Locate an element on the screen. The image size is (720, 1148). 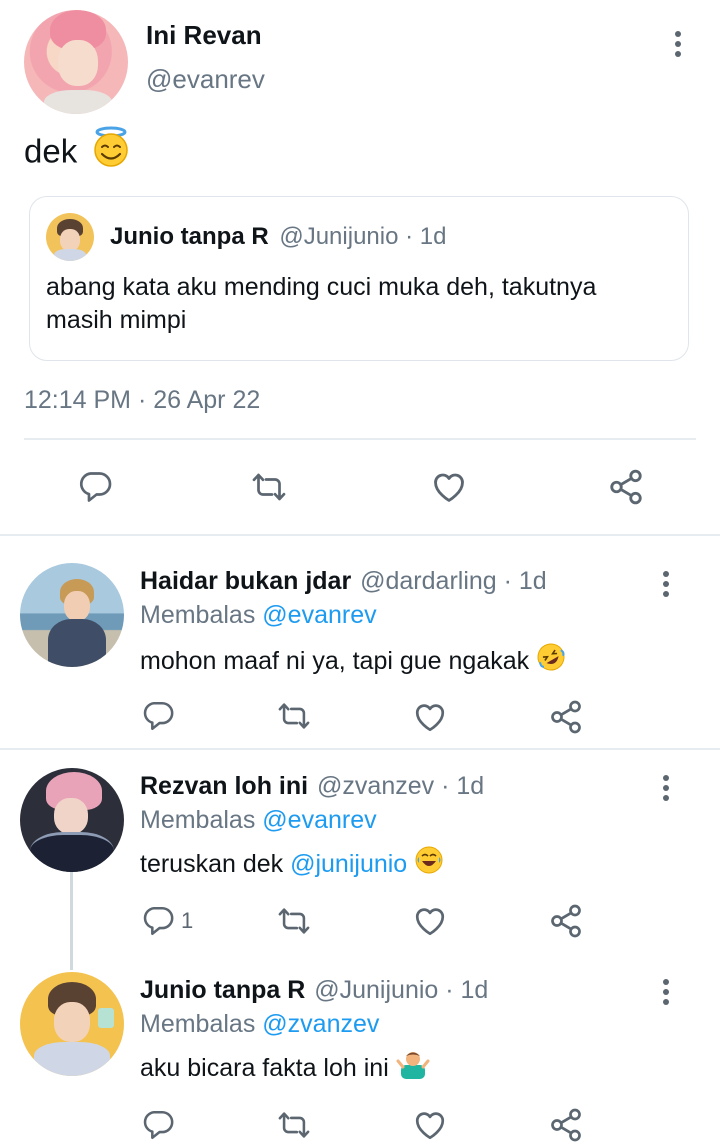
quoted-header: Junio tanpa R @Junijunio · 1d is located at coordinates (278, 237).